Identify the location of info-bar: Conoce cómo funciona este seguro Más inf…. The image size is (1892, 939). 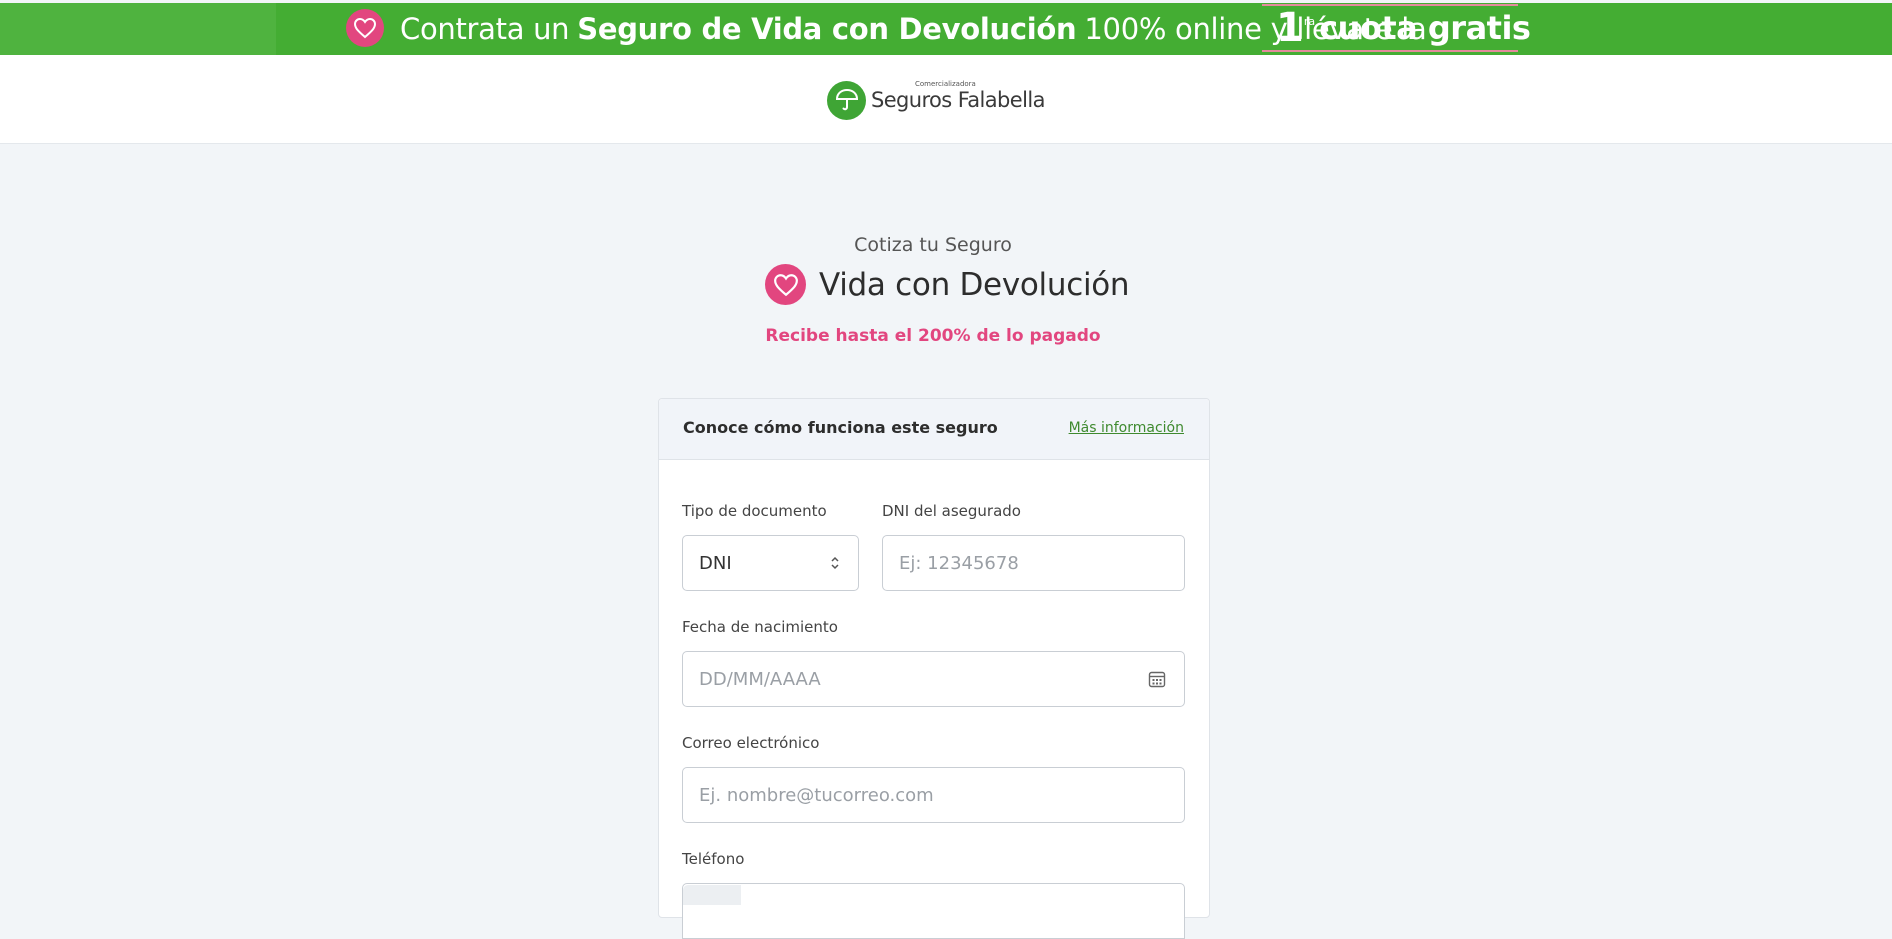
(934, 429).